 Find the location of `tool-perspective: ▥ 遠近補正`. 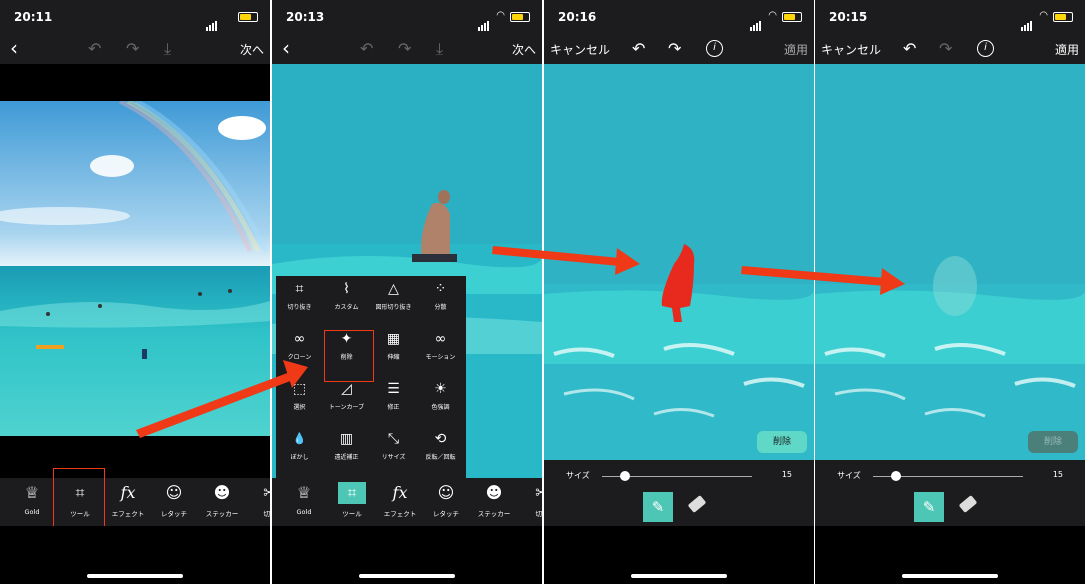

tool-perspective: ▥ 遠近補正 is located at coordinates (346, 450).